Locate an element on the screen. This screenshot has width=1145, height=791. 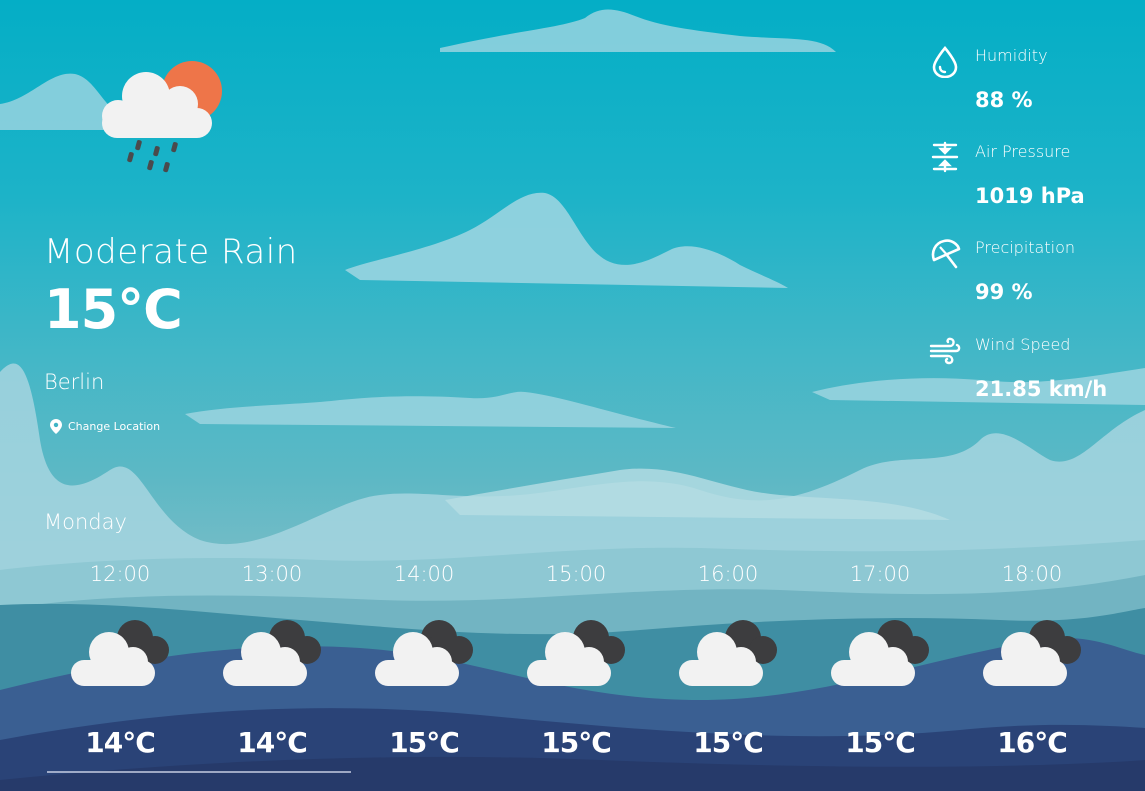
hour-time: 14:00 is located at coordinates (424, 574).